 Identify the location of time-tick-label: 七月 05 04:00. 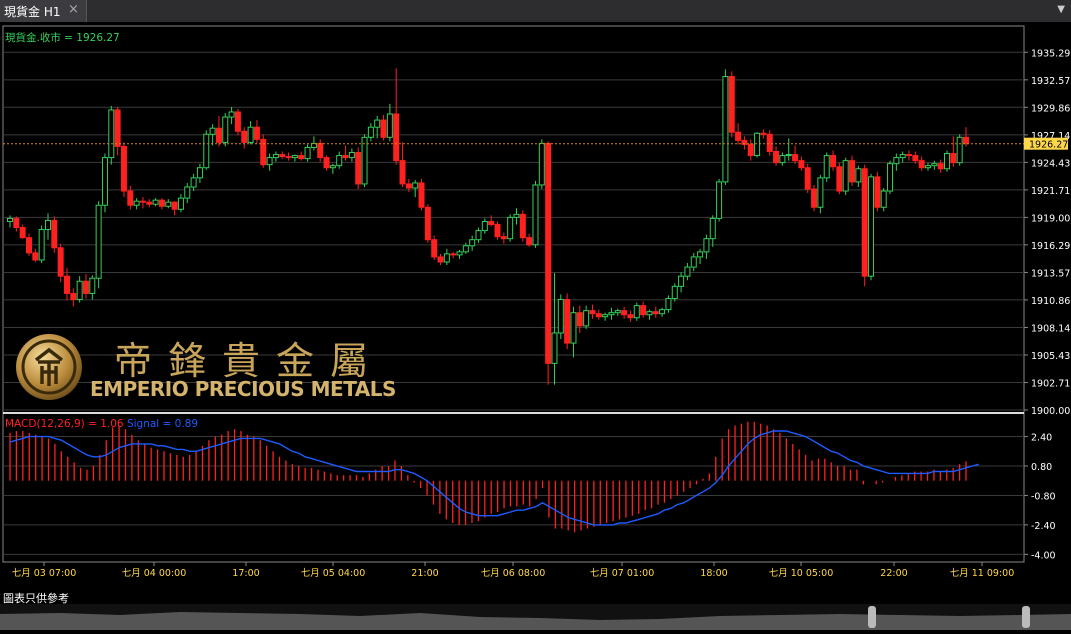
(333, 573).